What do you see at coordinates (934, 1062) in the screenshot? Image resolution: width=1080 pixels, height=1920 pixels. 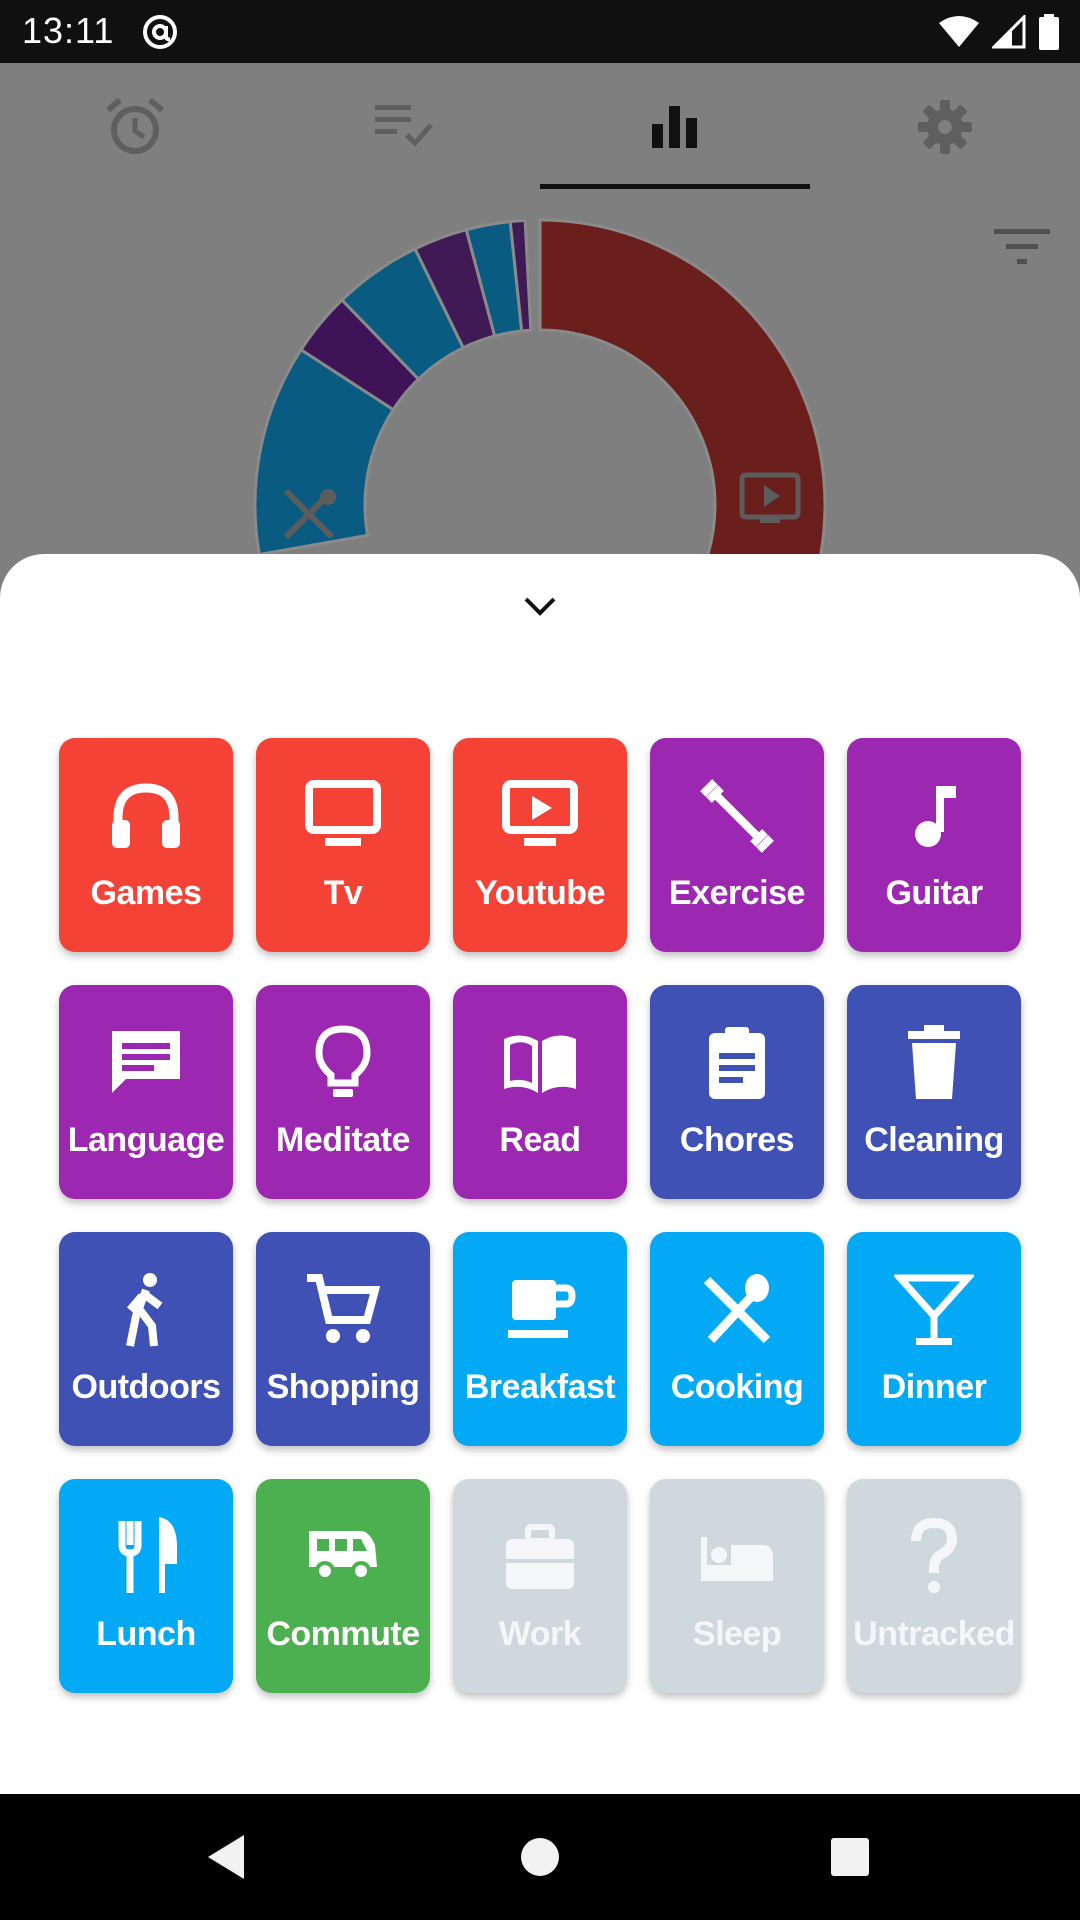 I see `trash-can-icon` at bounding box center [934, 1062].